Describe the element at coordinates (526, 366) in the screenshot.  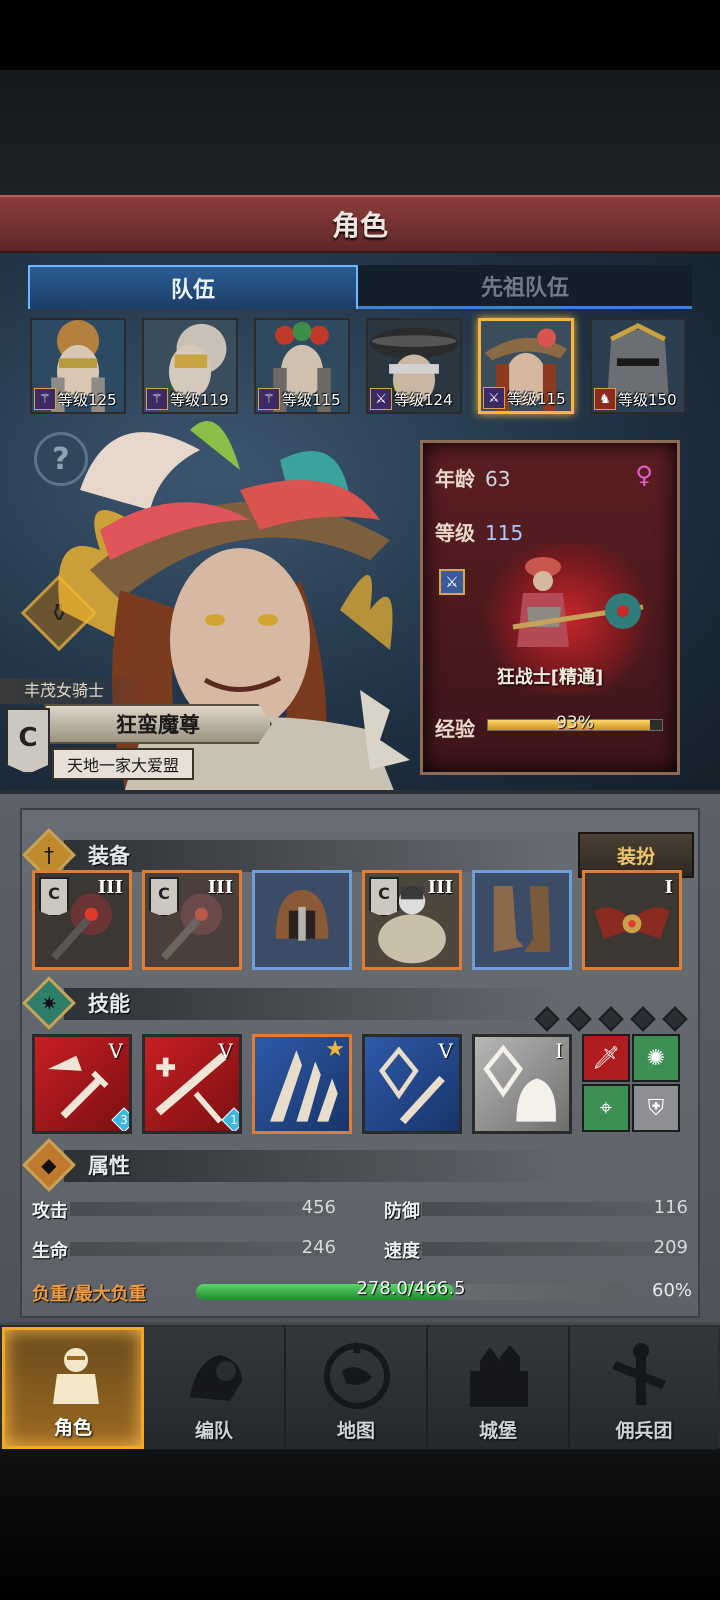
I see `party-member-portrait-selected: ⚔ 等级115` at that location.